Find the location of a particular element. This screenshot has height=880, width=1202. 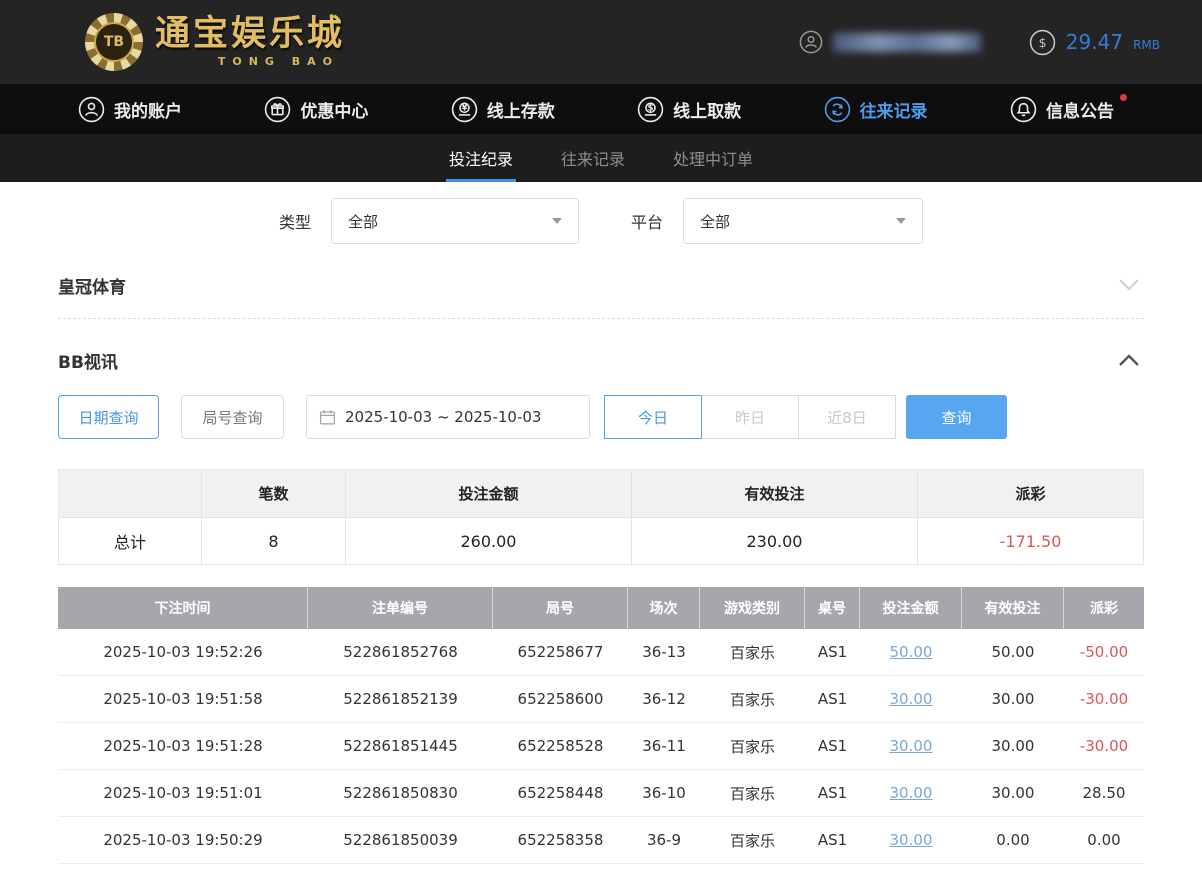

cell-valid-bet: 50.00 is located at coordinates (1013, 652).